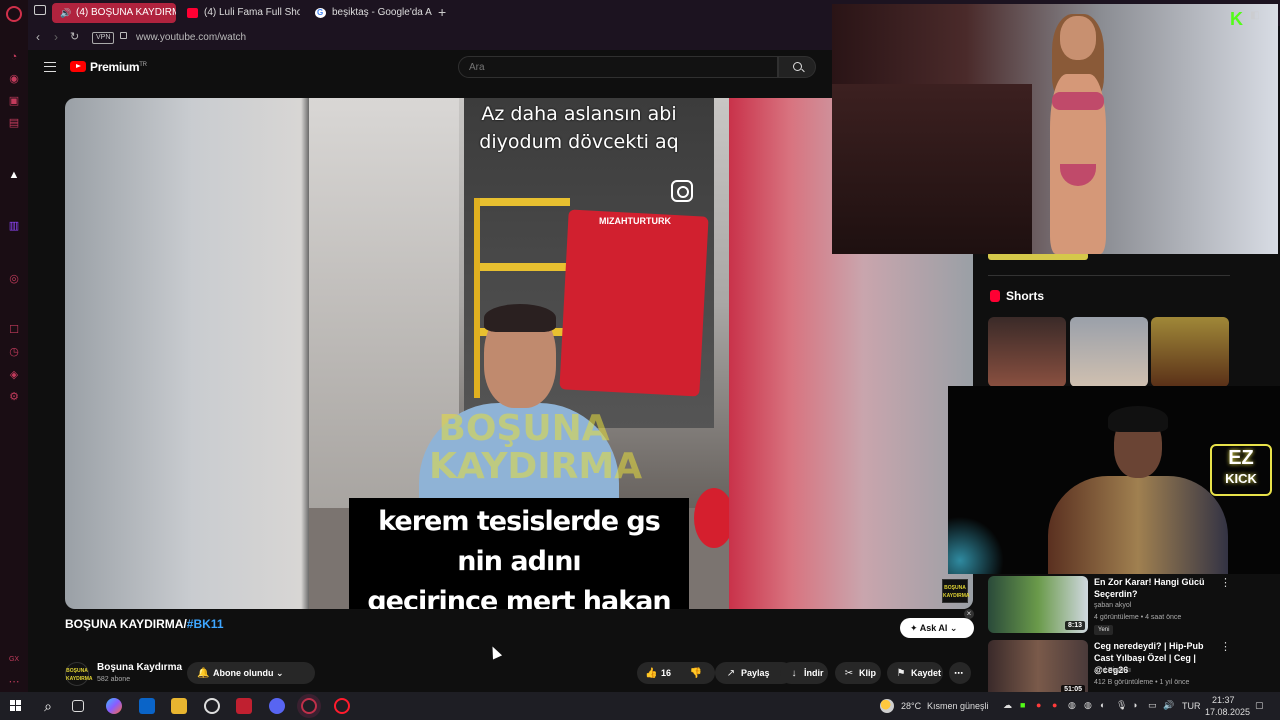 The height and width of the screenshot is (720, 1280). Describe the element at coordinates (1134, 705) in the screenshot. I see `tray-app-icon: ◑` at that location.